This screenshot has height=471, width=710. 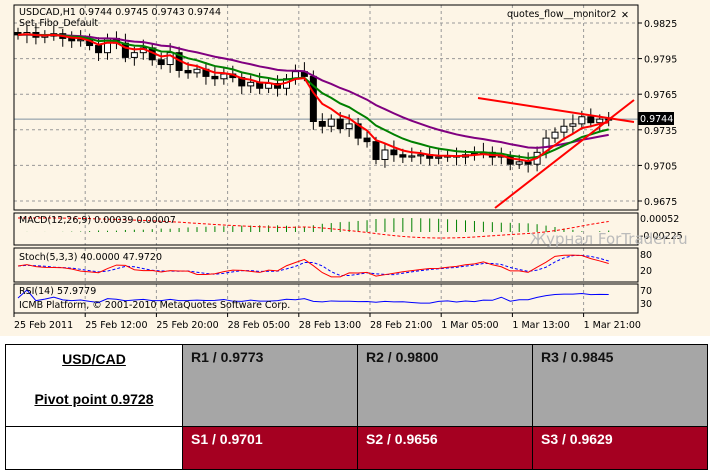 What do you see at coordinates (445, 448) in the screenshot?
I see `s2-cell: S2 / 0.9656` at bounding box center [445, 448].